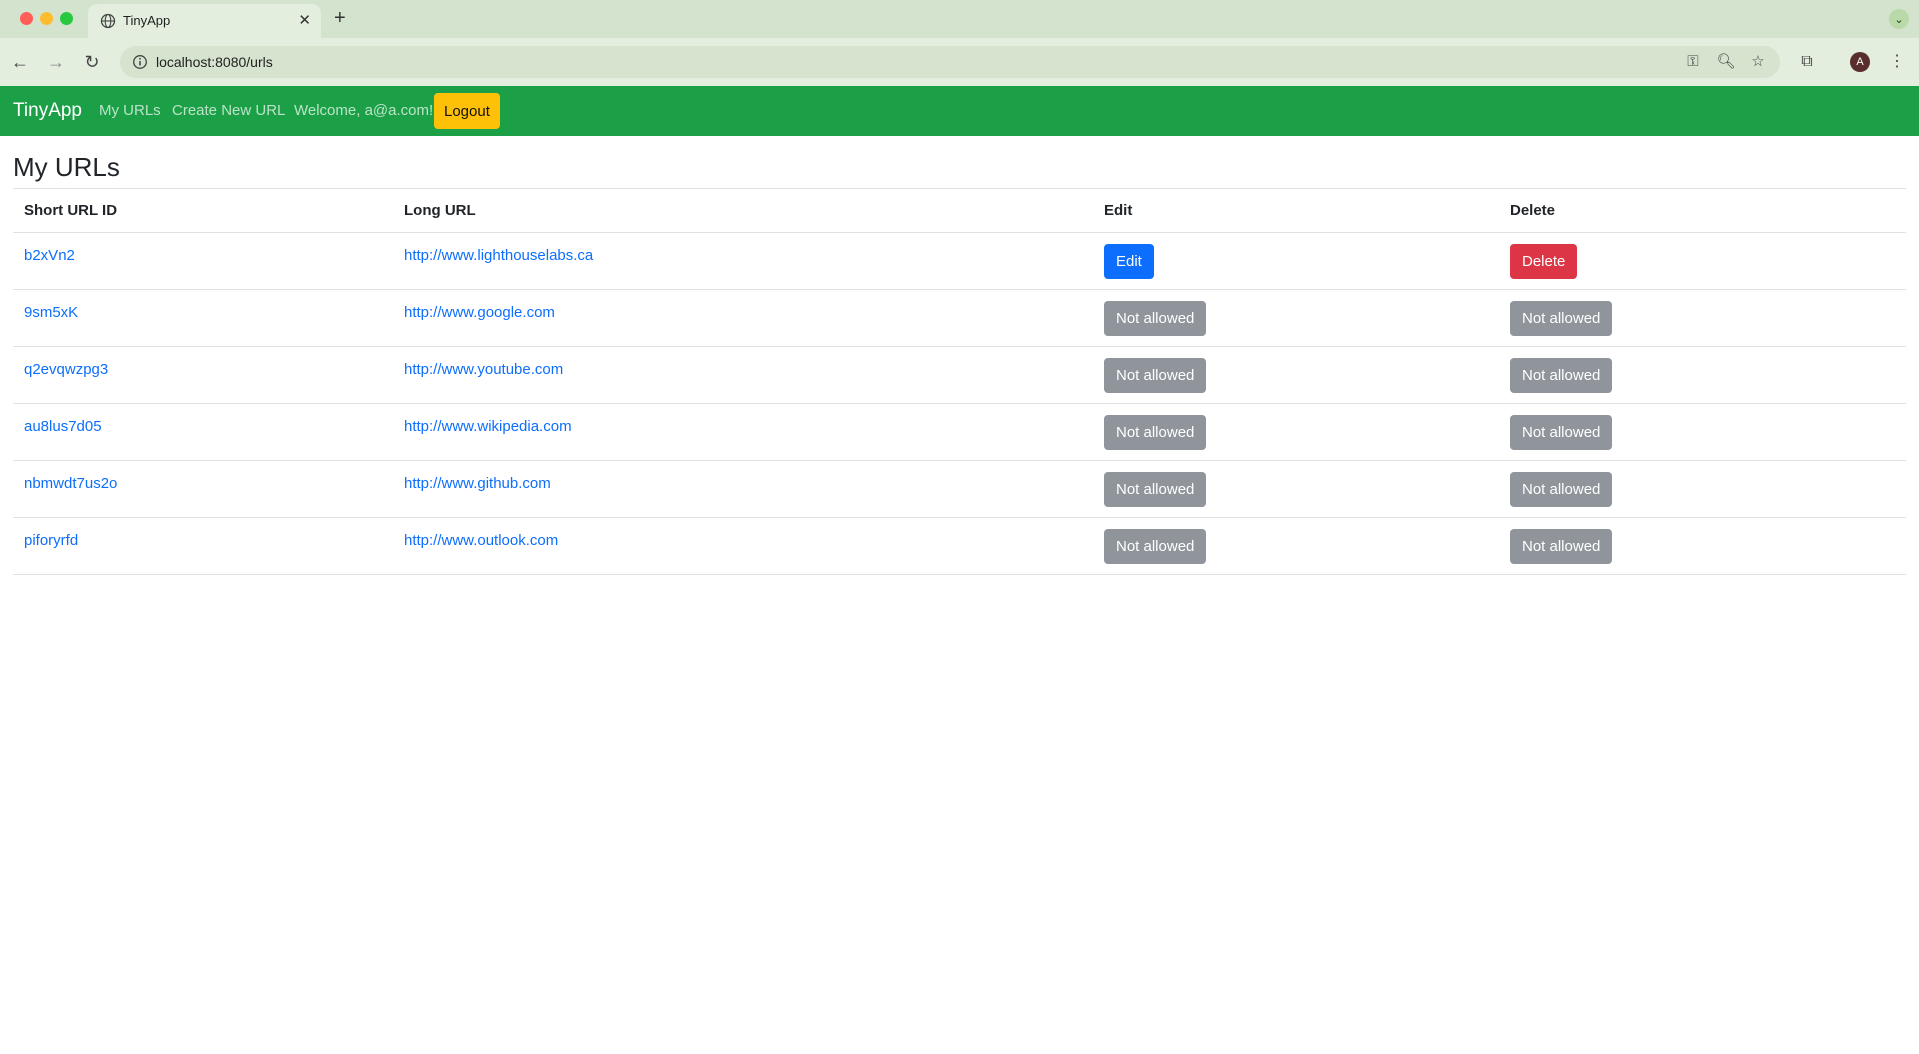 The image size is (1919, 1054). What do you see at coordinates (47, 111) in the screenshot?
I see `brand-logo: TinyApp` at bounding box center [47, 111].